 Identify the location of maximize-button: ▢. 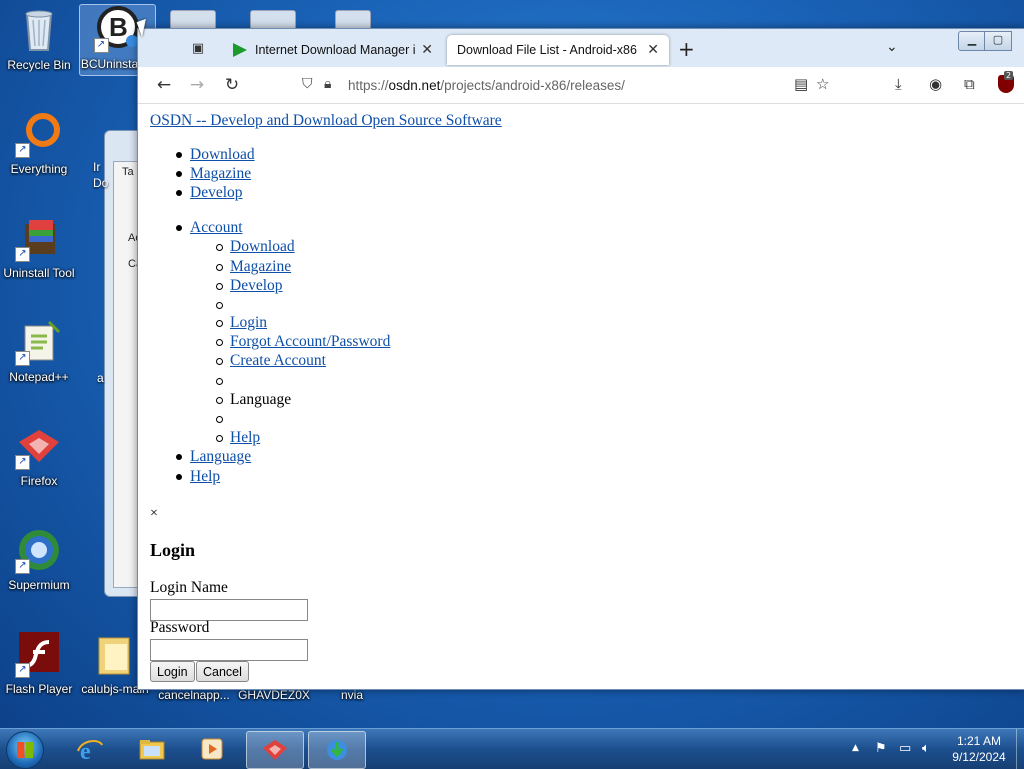
(998, 41).